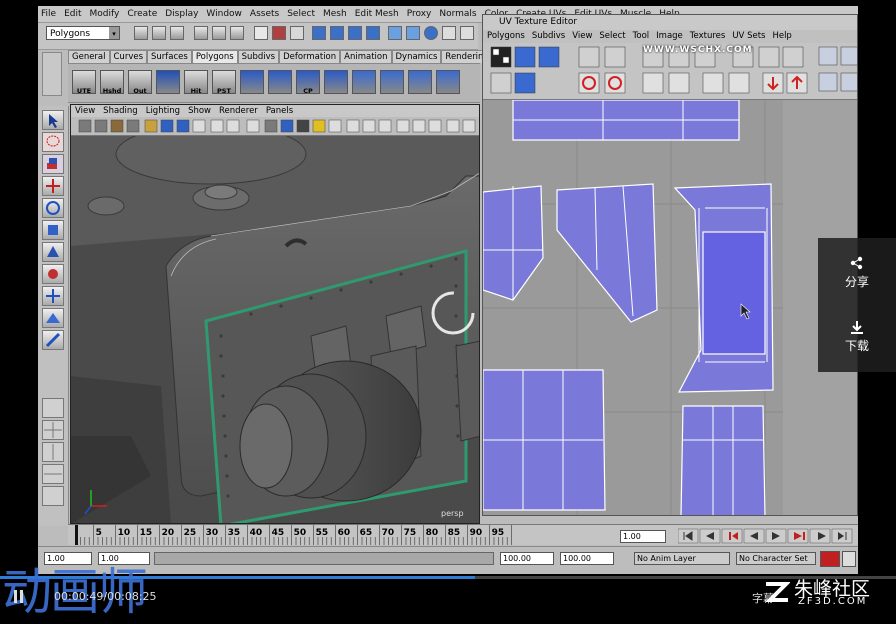 The height and width of the screenshot is (624, 896). I want to click on pick-mask-icon, so click(261, 33).